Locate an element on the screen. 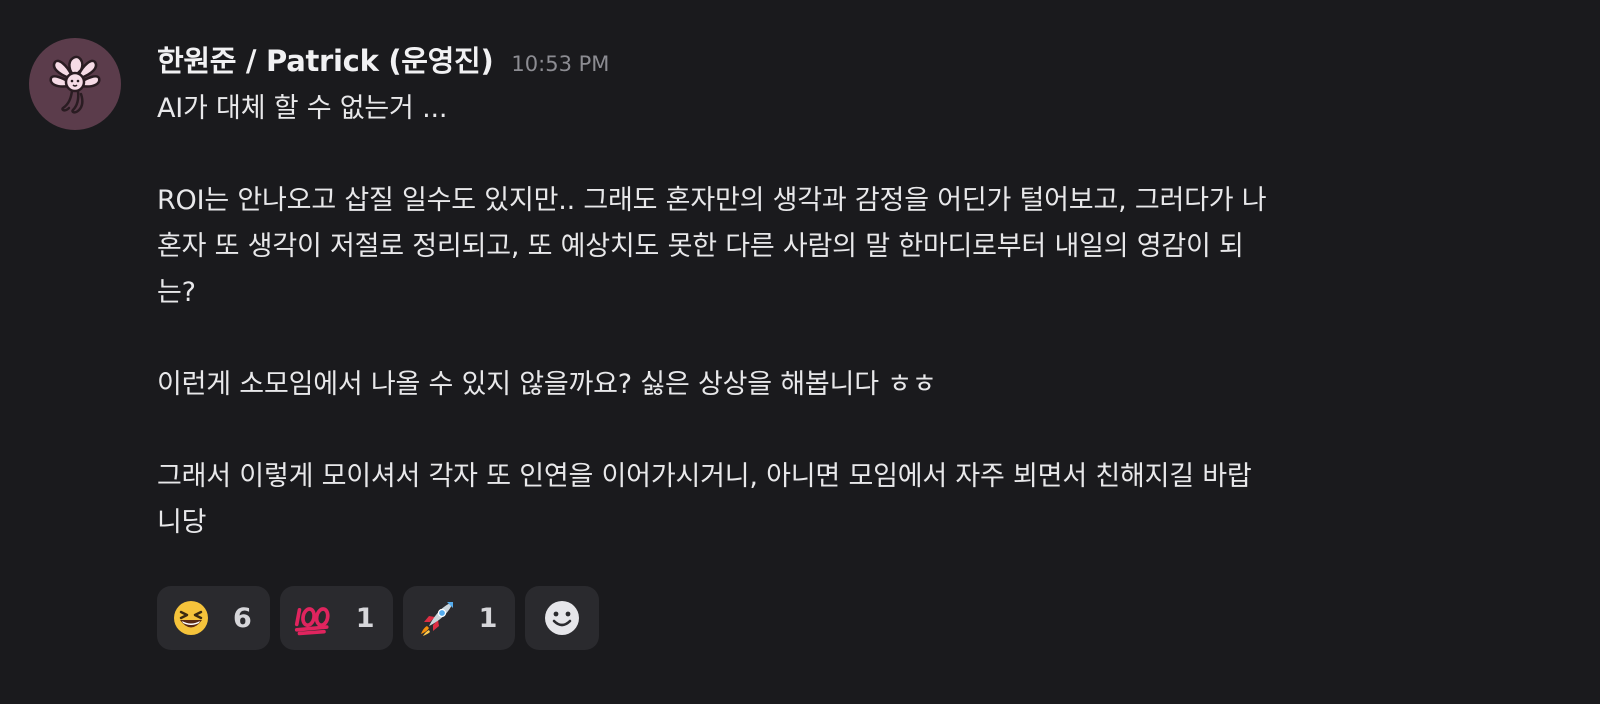 This screenshot has width=1600, height=704. add-reaction-smiley-icon is located at coordinates (562, 618).